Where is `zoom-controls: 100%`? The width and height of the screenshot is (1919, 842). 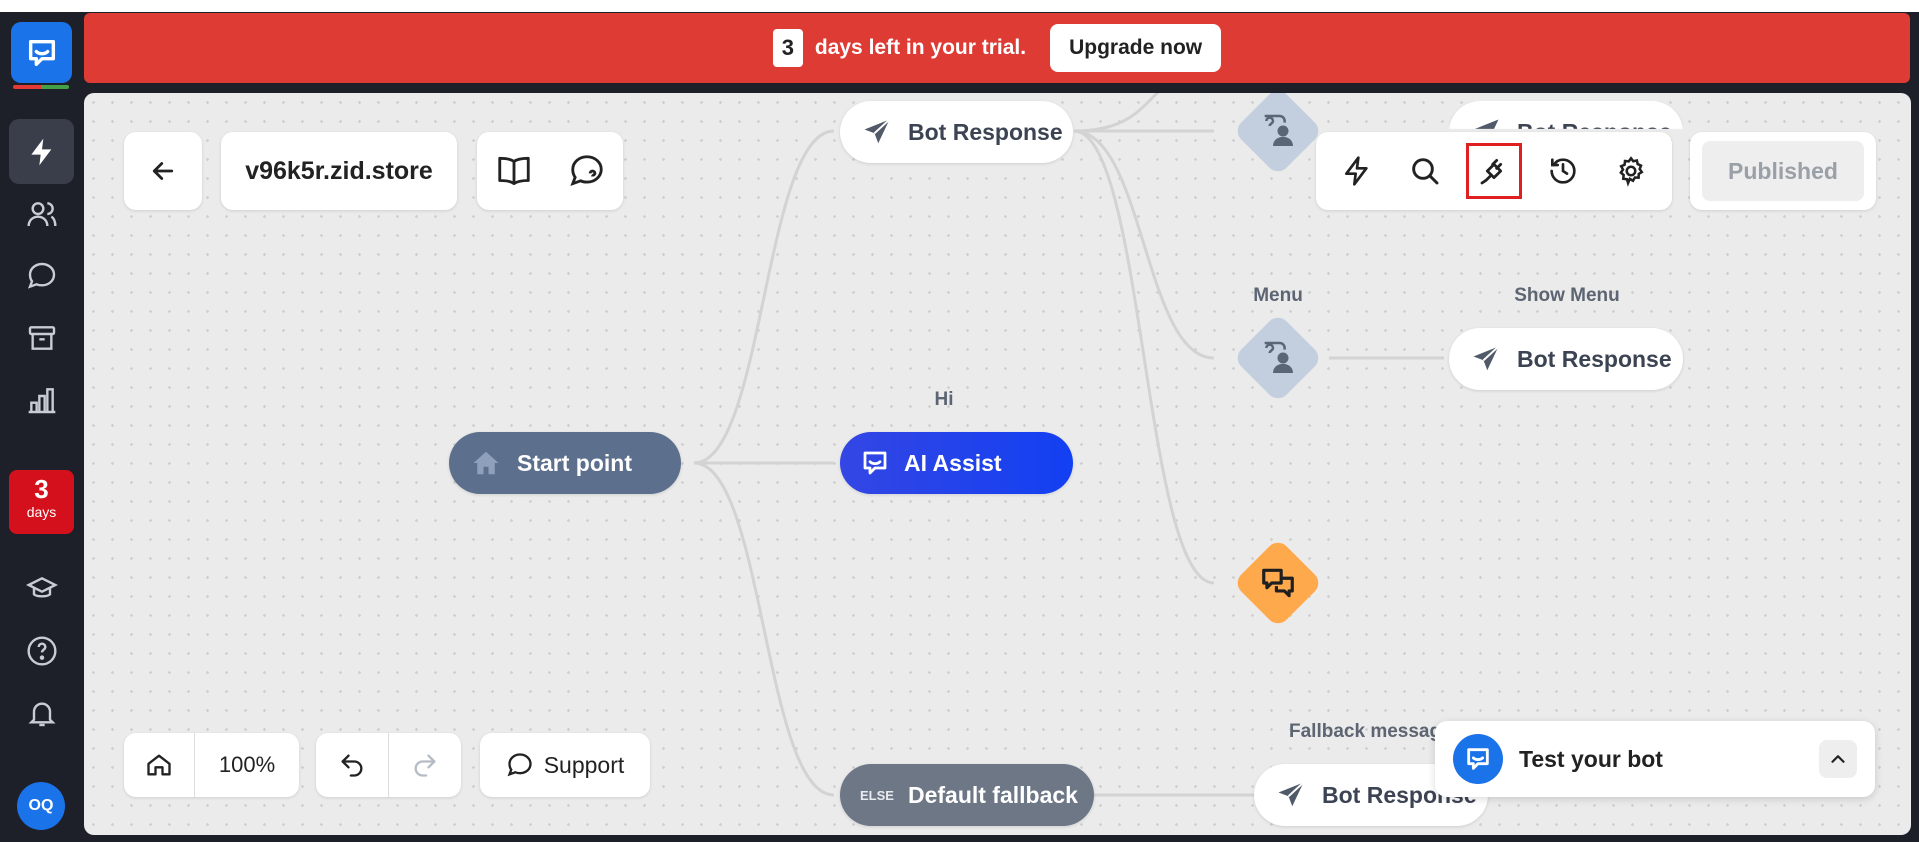
zoom-controls: 100% is located at coordinates (211, 765).